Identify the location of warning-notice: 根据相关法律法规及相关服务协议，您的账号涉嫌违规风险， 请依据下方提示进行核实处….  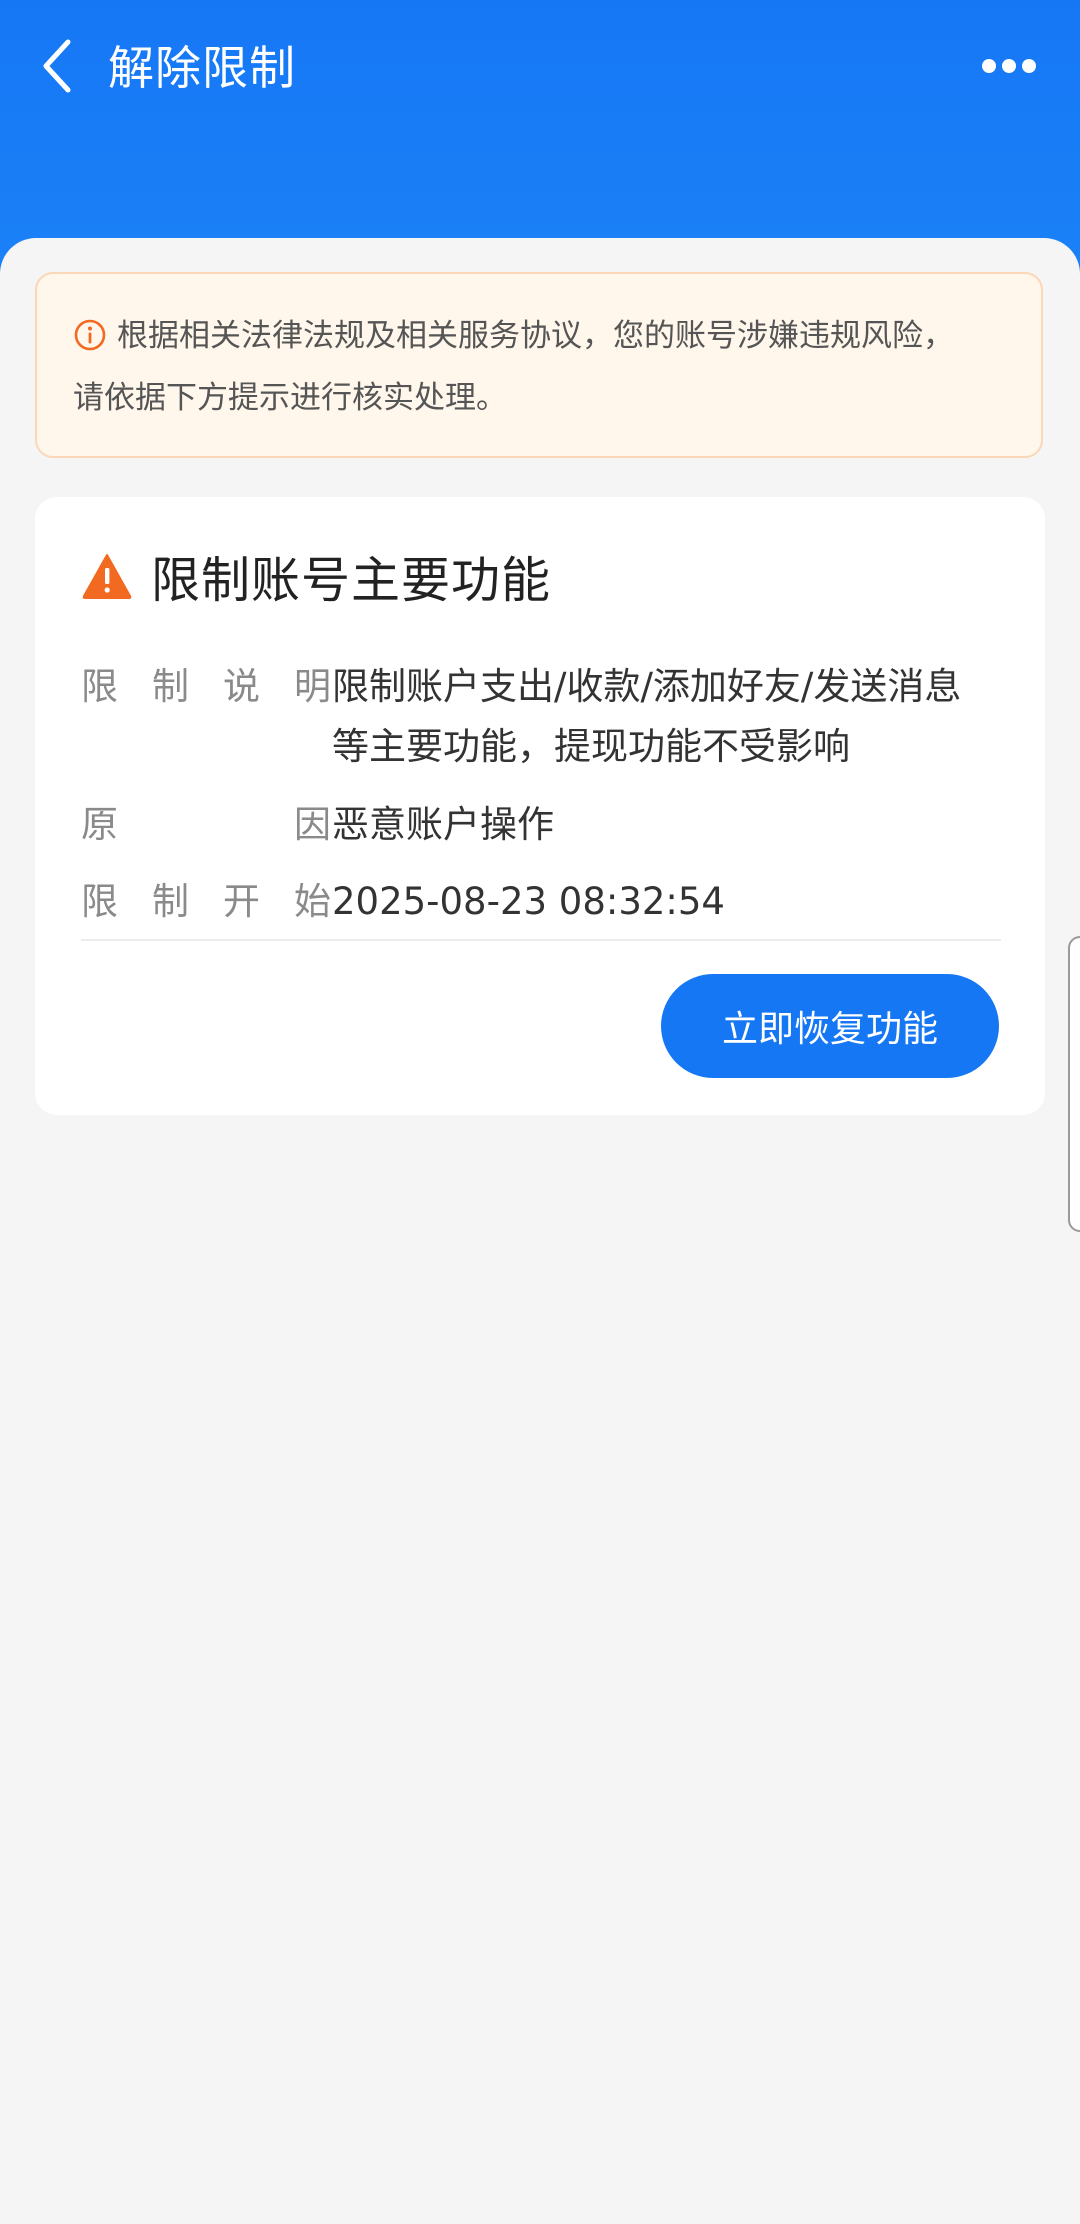
(539, 365).